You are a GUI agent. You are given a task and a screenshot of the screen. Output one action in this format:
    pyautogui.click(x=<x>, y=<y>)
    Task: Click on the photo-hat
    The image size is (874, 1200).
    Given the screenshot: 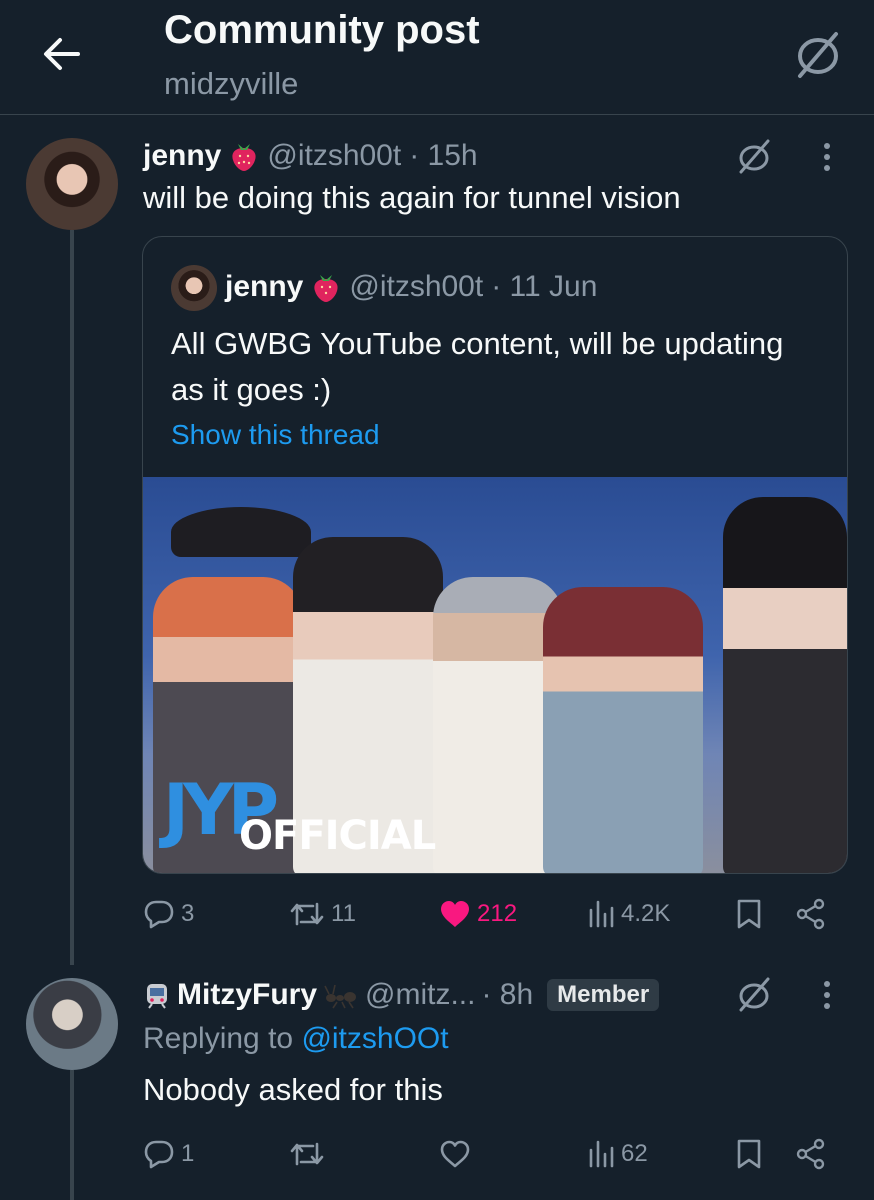 What is the action you would take?
    pyautogui.click(x=241, y=532)
    